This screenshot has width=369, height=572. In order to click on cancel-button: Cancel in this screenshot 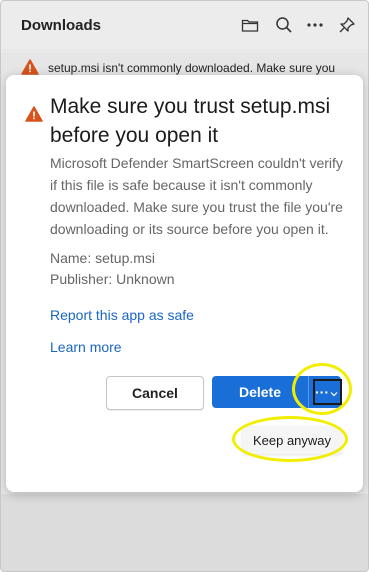, I will do `click(155, 393)`.